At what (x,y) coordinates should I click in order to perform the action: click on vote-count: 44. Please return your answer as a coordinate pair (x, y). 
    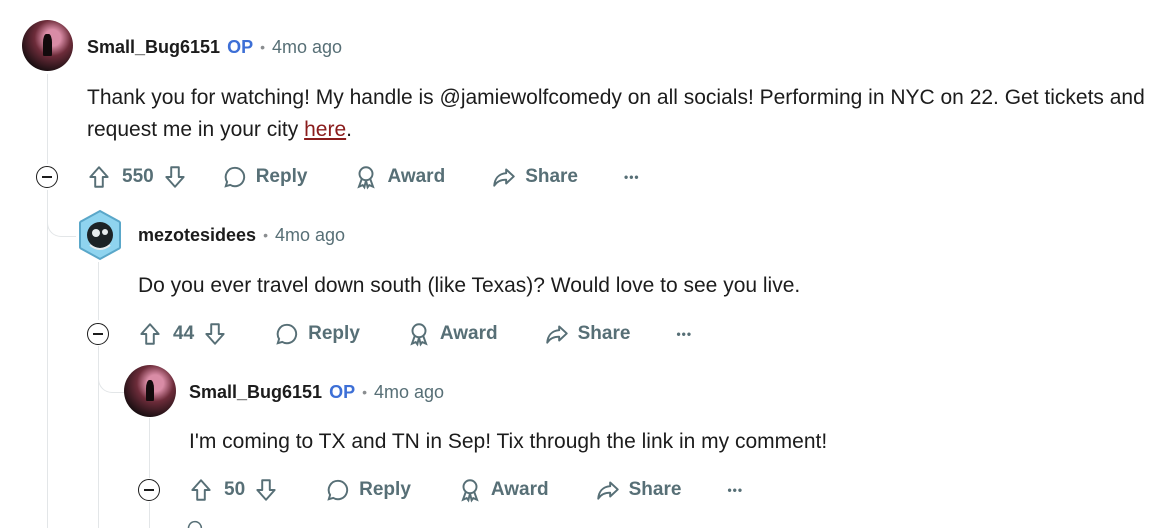
    Looking at the image, I should click on (184, 333).